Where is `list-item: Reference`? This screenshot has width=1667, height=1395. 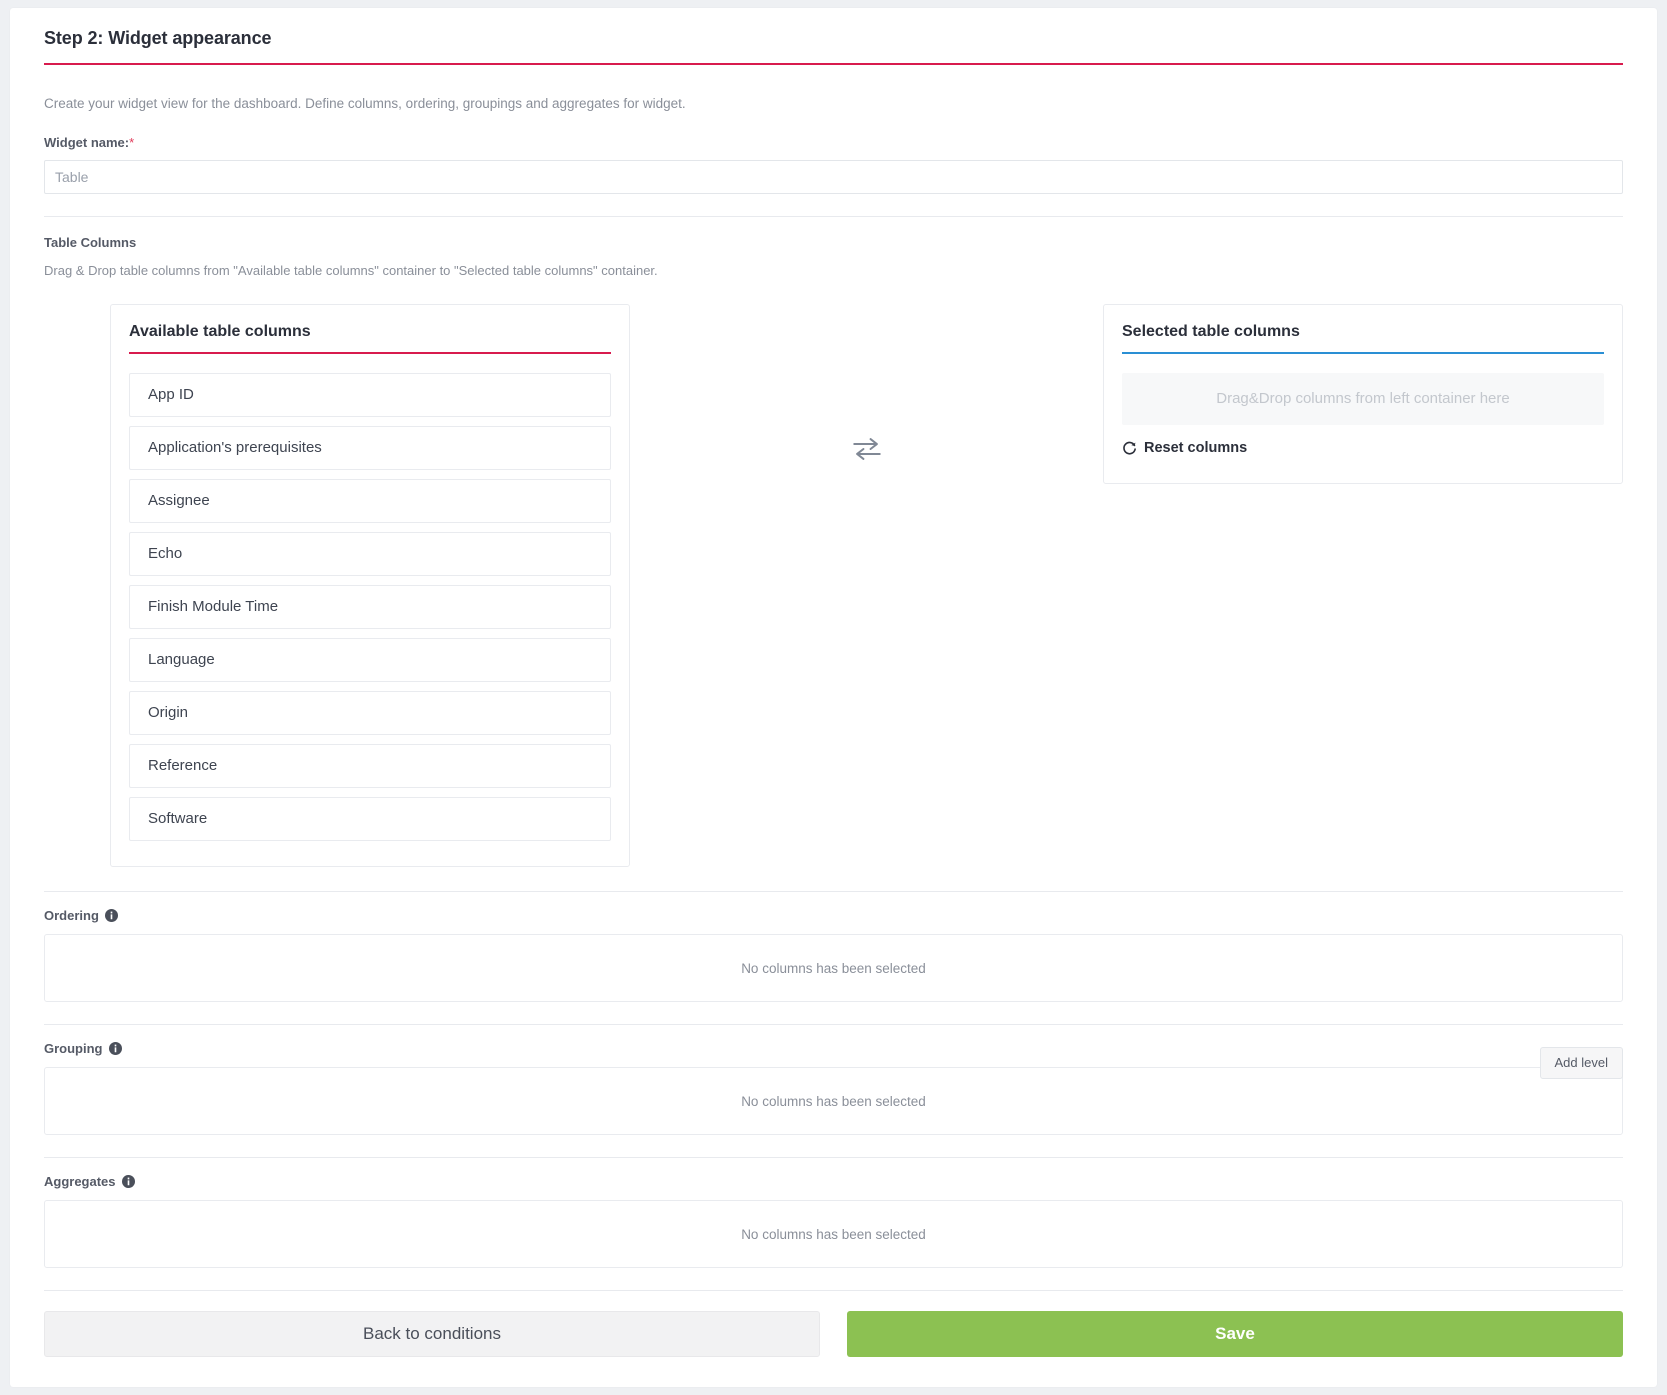 list-item: Reference is located at coordinates (370, 766).